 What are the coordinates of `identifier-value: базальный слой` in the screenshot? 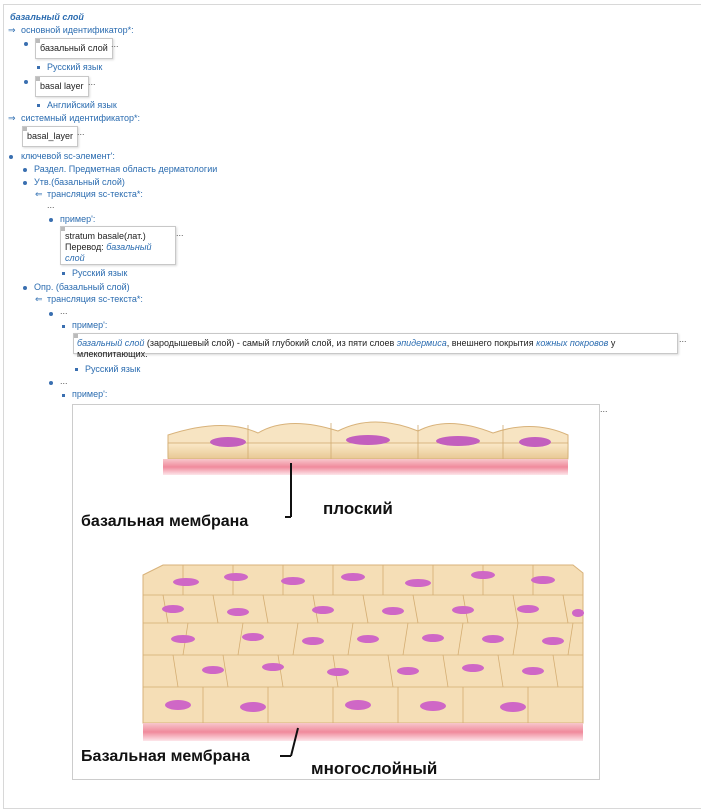 It's located at (74, 48).